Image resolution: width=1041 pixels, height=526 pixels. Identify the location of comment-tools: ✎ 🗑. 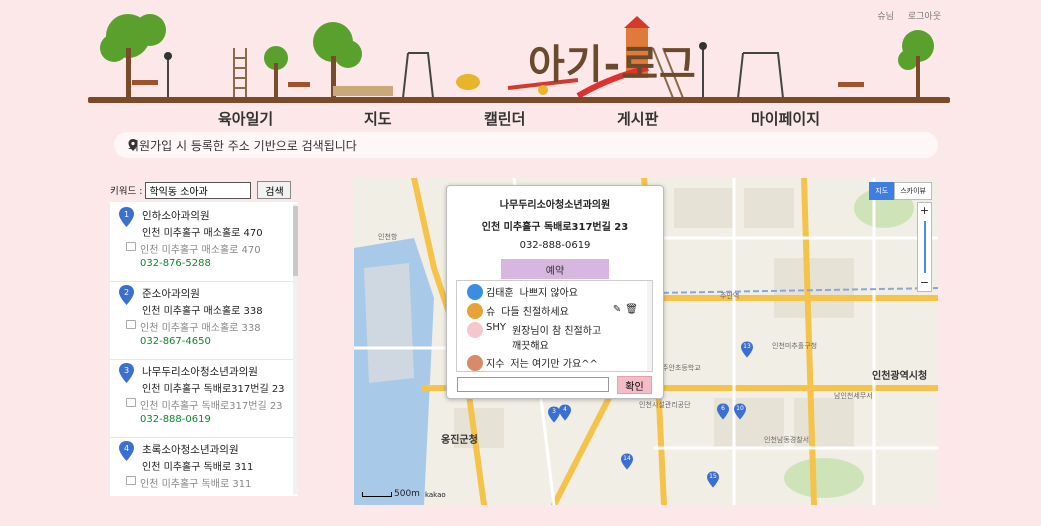
(625, 309).